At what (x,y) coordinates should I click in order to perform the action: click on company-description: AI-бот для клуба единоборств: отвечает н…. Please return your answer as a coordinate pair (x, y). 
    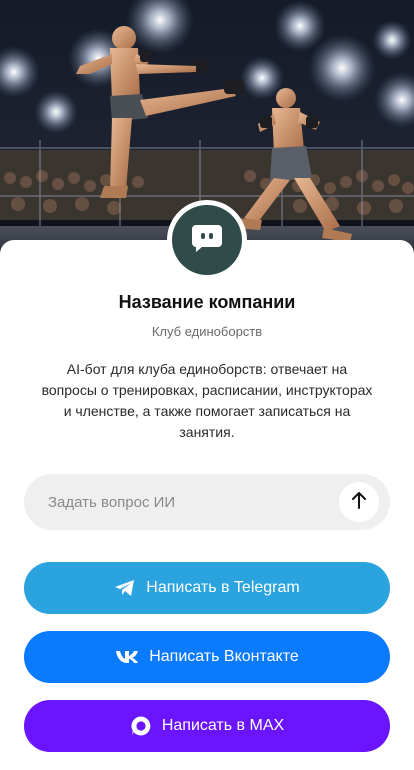
    Looking at the image, I should click on (207, 400).